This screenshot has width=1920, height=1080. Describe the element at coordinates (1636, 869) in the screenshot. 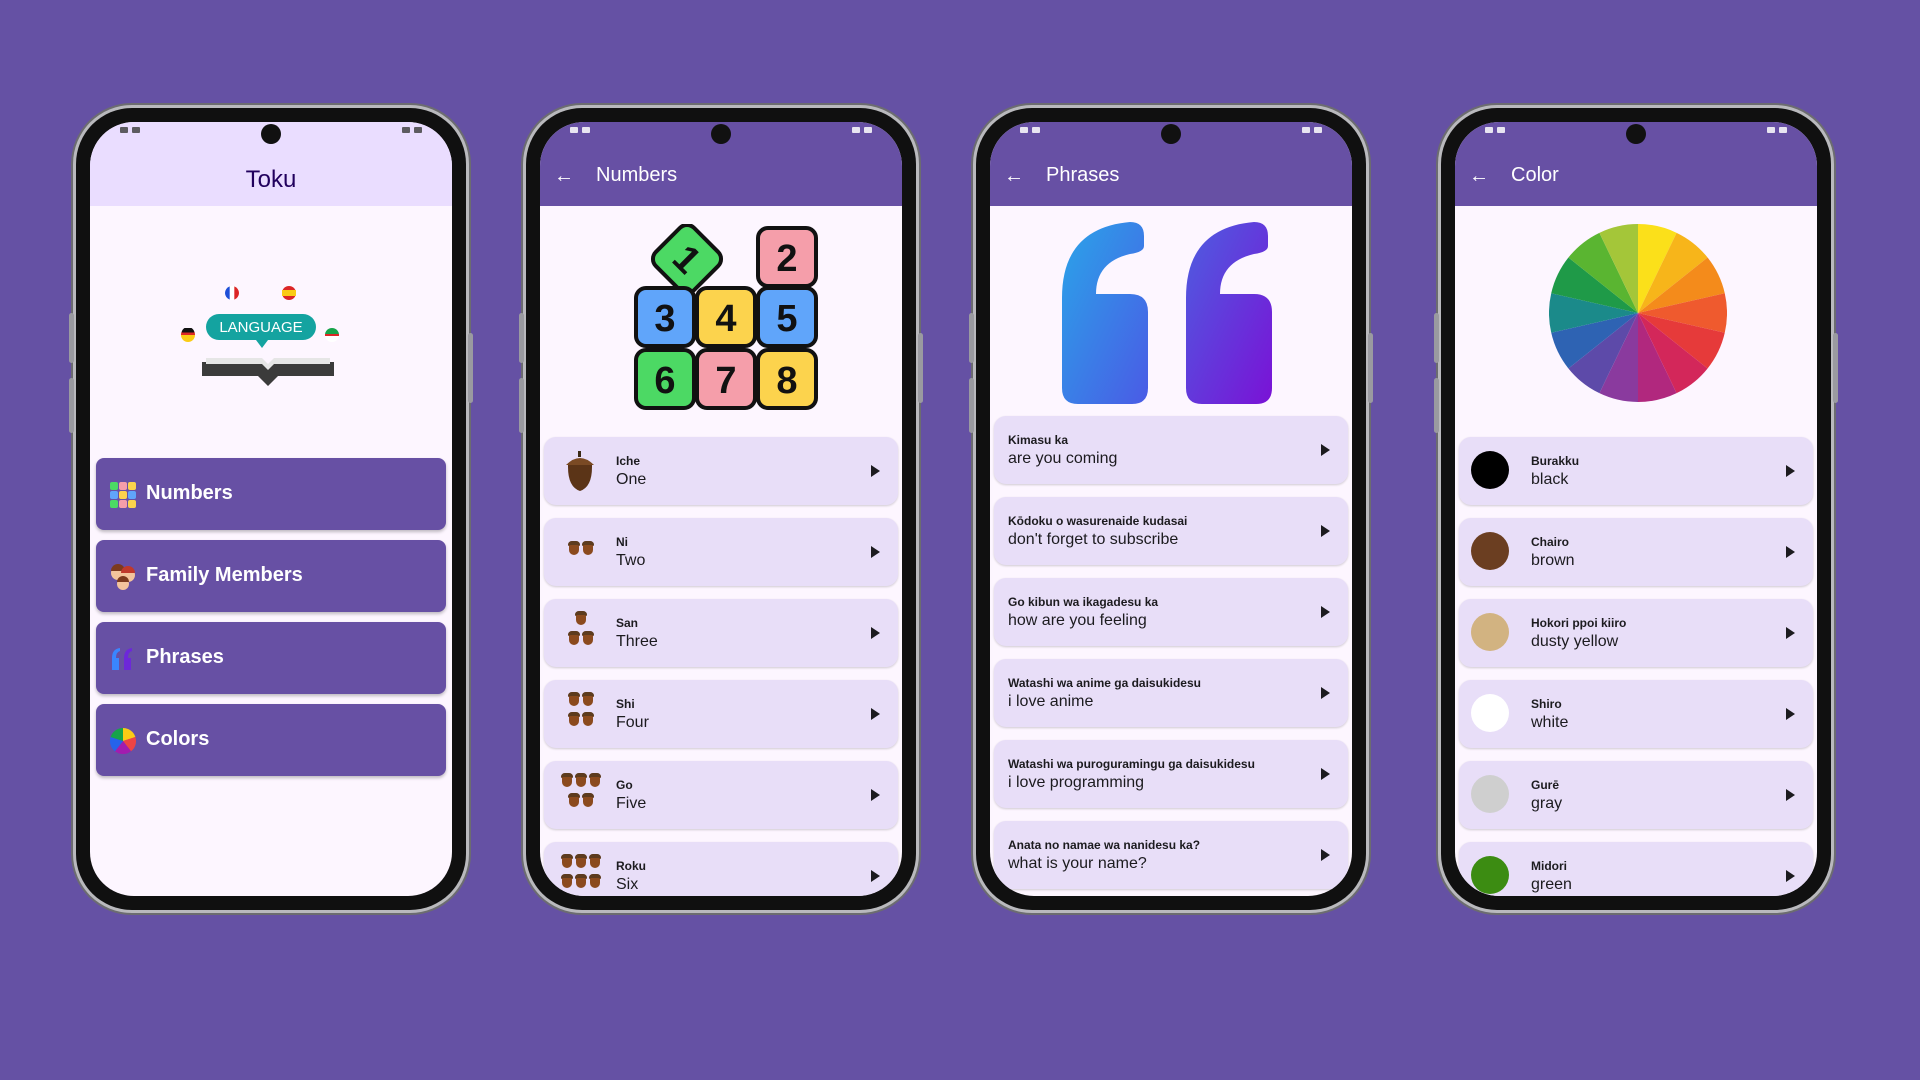

I see `color-item-green: Midori green` at that location.